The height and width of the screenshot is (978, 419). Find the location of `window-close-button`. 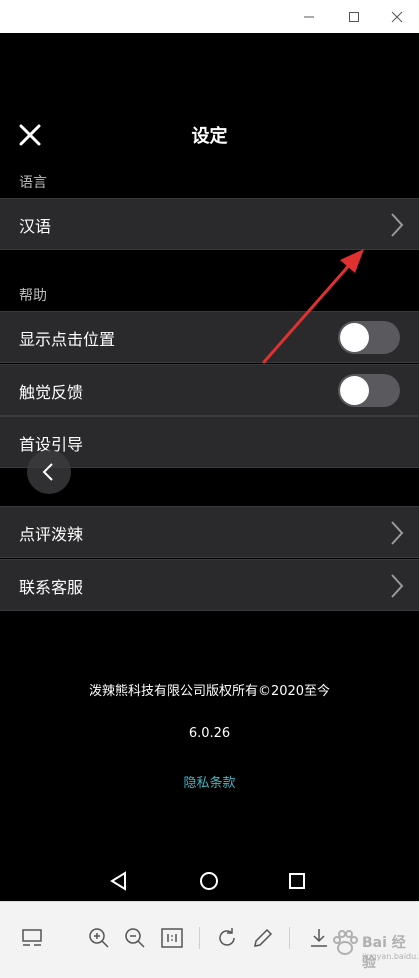

window-close-button is located at coordinates (397, 16).